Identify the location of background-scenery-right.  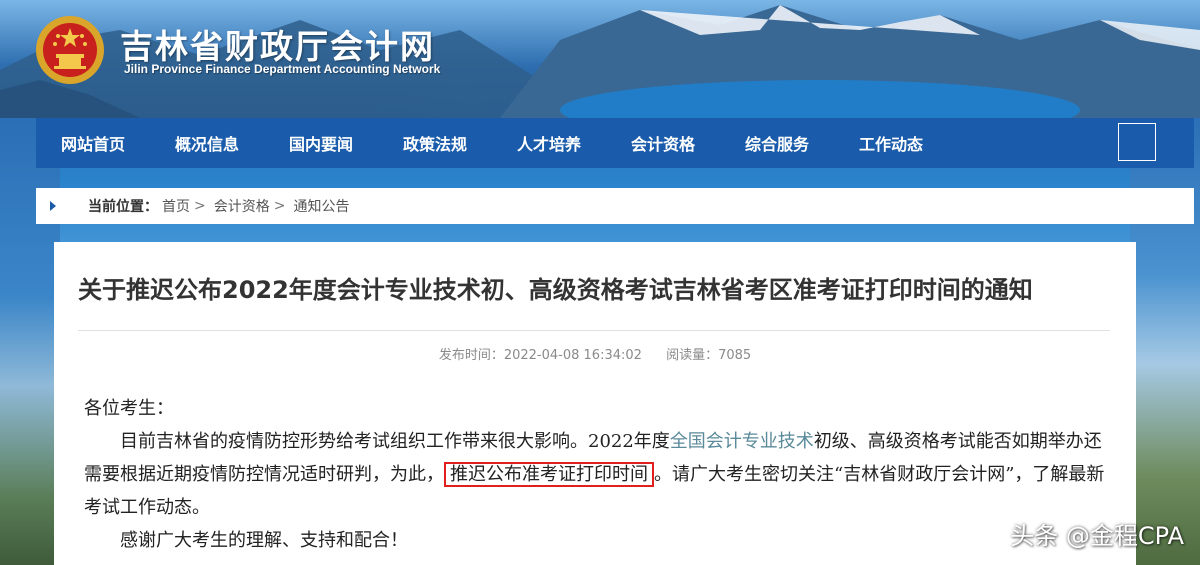
(1165, 341).